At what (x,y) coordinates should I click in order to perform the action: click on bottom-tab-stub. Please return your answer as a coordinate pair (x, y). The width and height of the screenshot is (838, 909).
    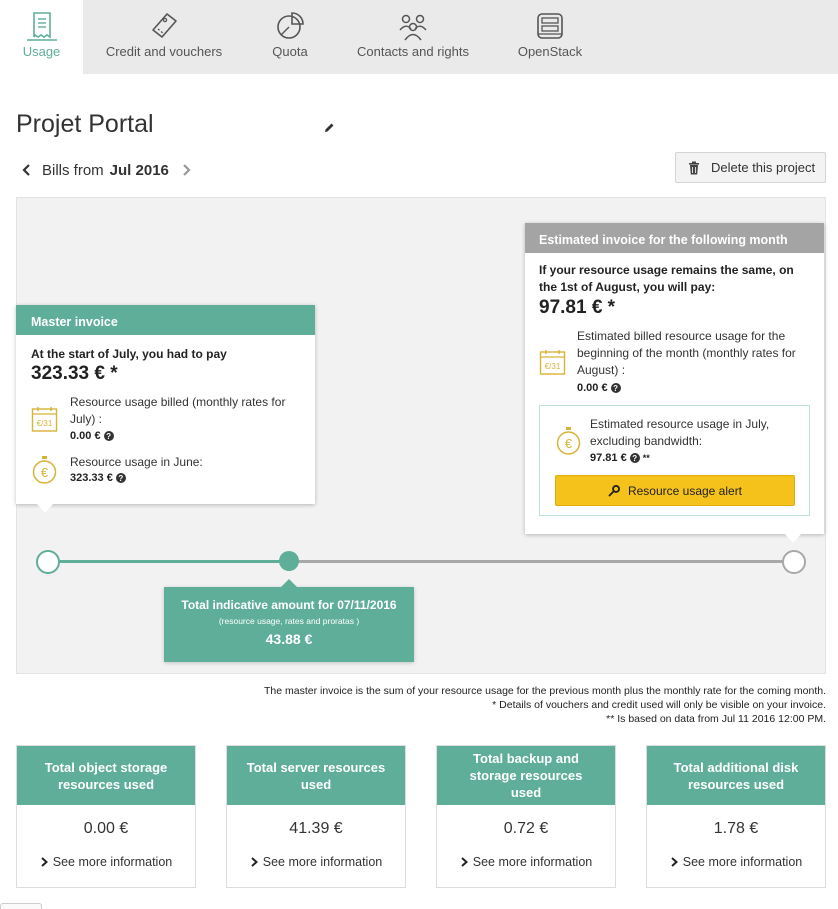
    Looking at the image, I should click on (21, 906).